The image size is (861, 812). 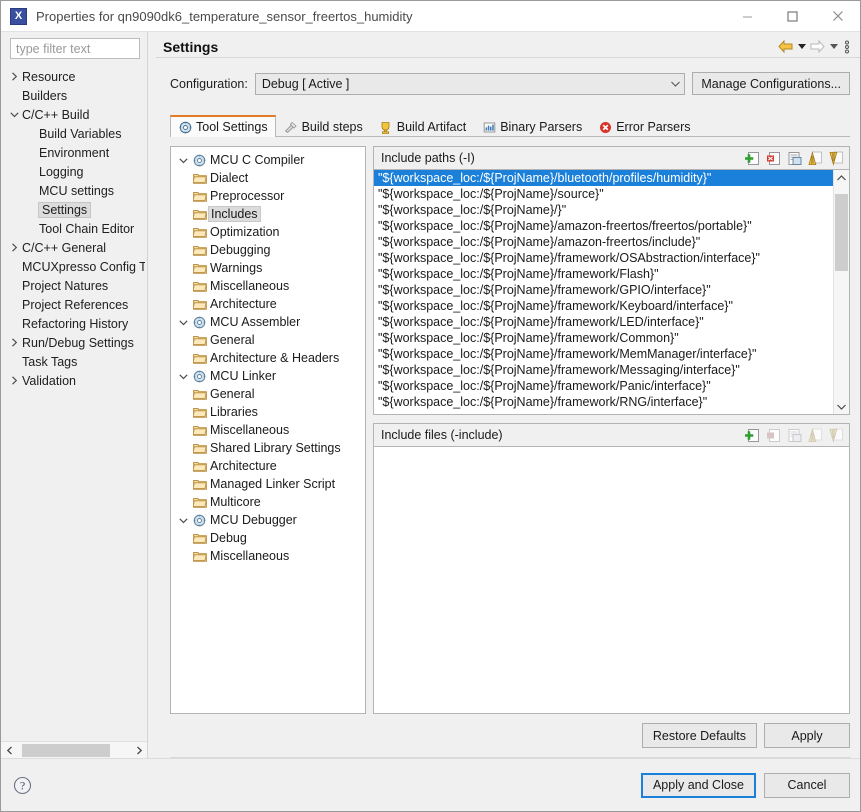 I want to click on settings-tree-item-mcuxpresso-config-t: MCUXpresso Config T, so click(x=74, y=266).